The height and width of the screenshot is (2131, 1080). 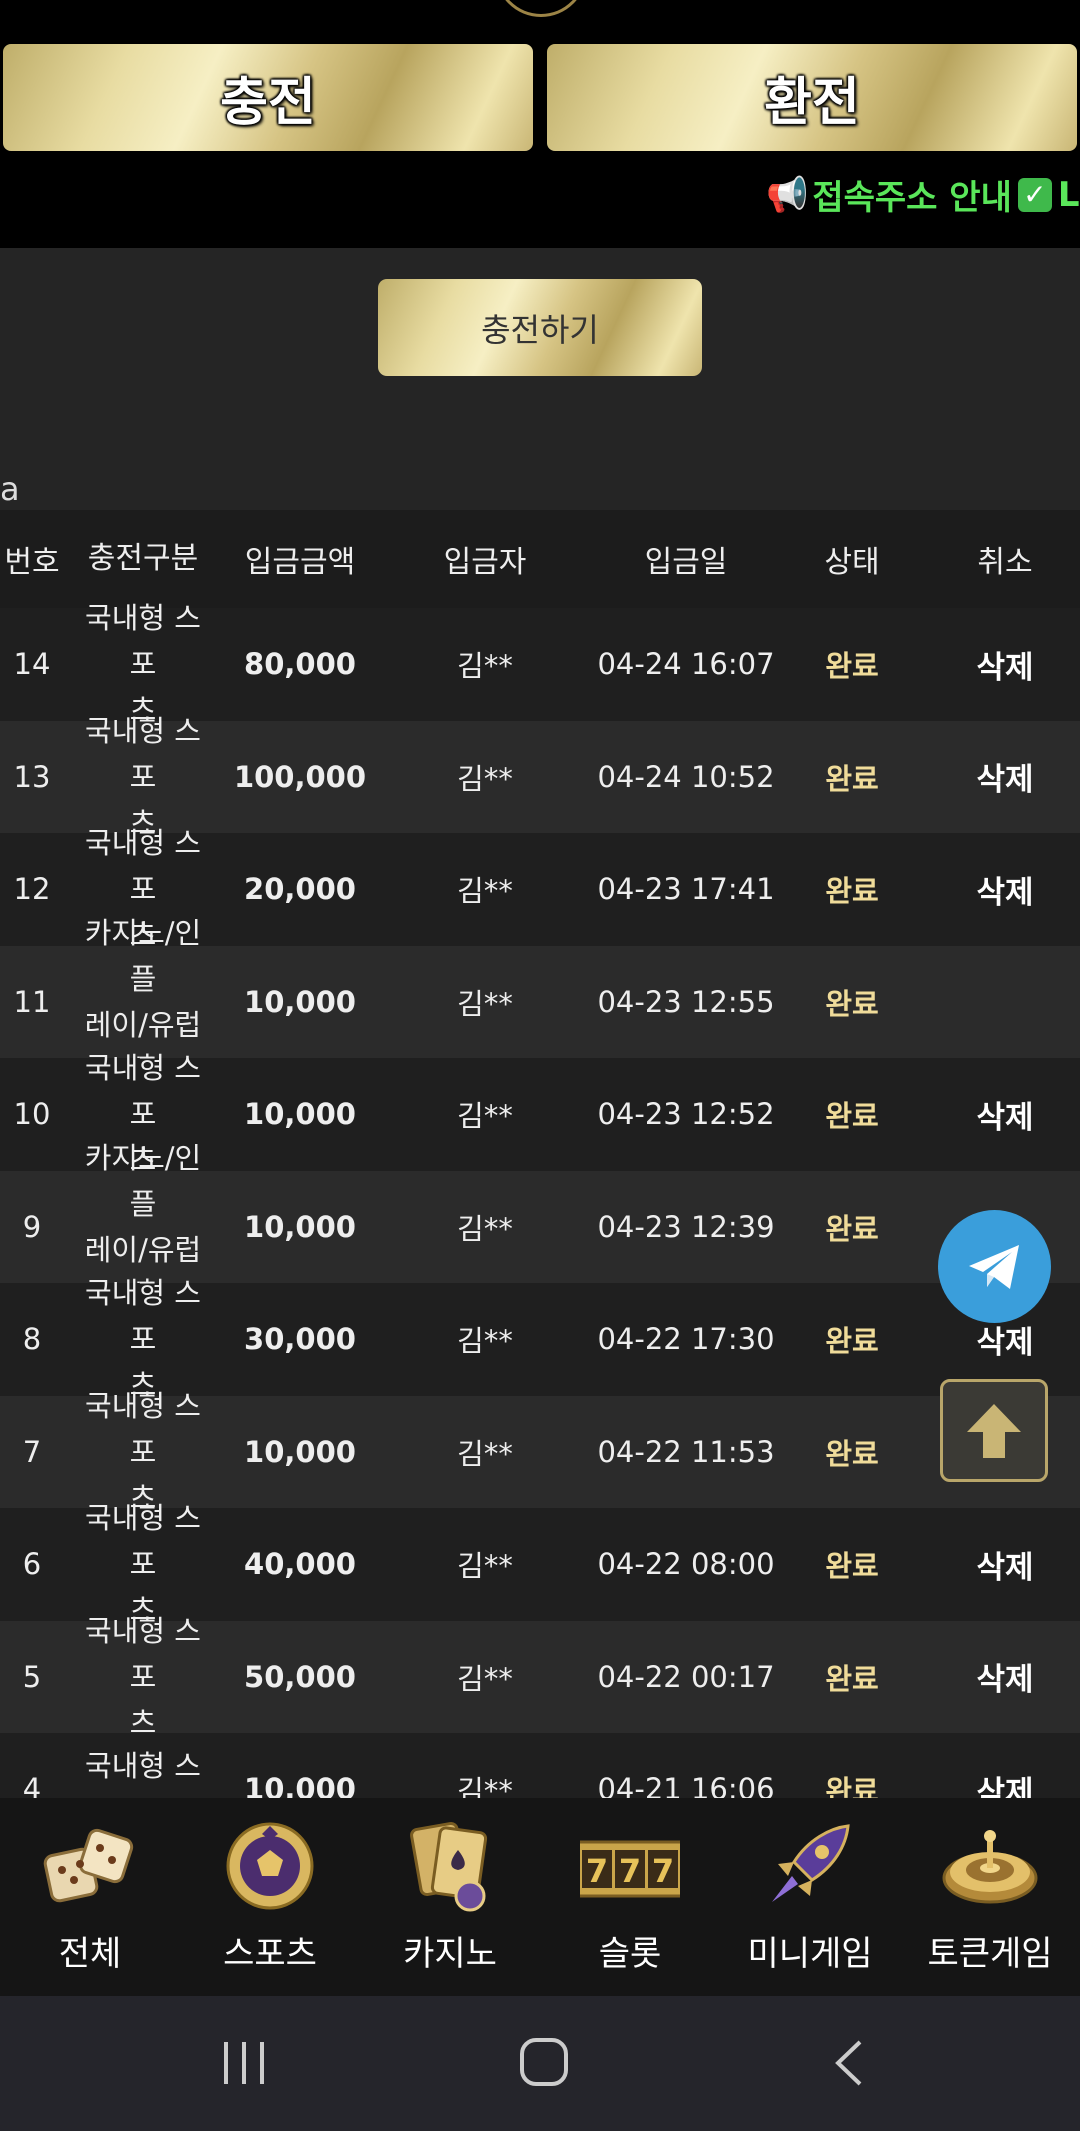 I want to click on scroll-top-button, so click(x=994, y=1430).